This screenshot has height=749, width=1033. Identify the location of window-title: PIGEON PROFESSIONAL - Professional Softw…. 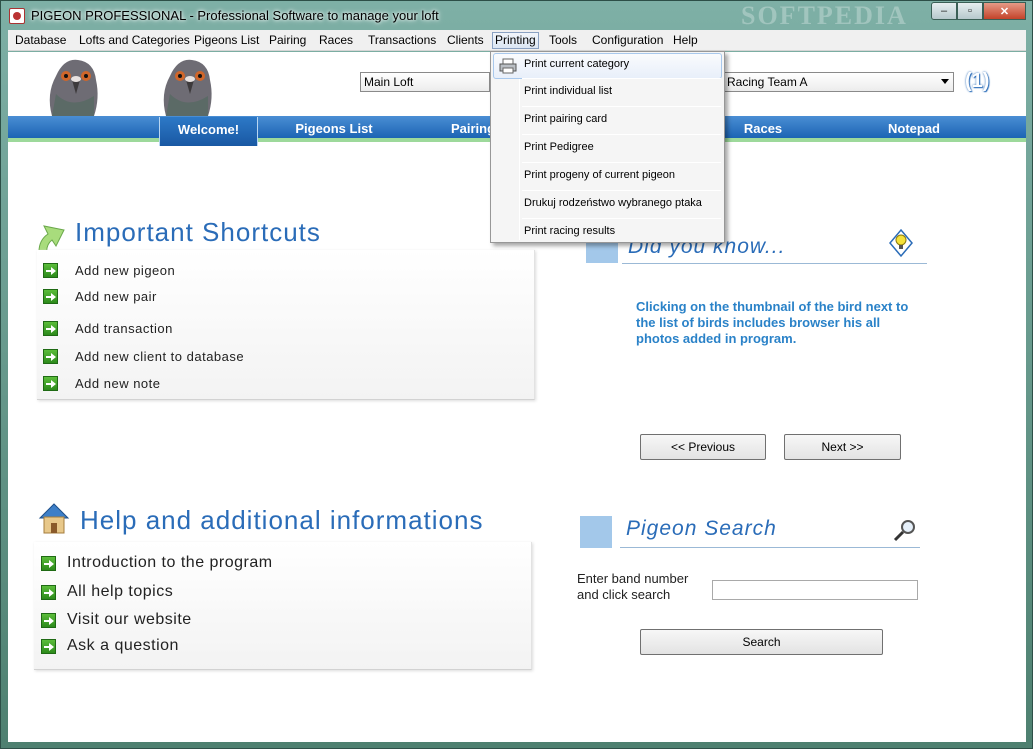
(235, 15).